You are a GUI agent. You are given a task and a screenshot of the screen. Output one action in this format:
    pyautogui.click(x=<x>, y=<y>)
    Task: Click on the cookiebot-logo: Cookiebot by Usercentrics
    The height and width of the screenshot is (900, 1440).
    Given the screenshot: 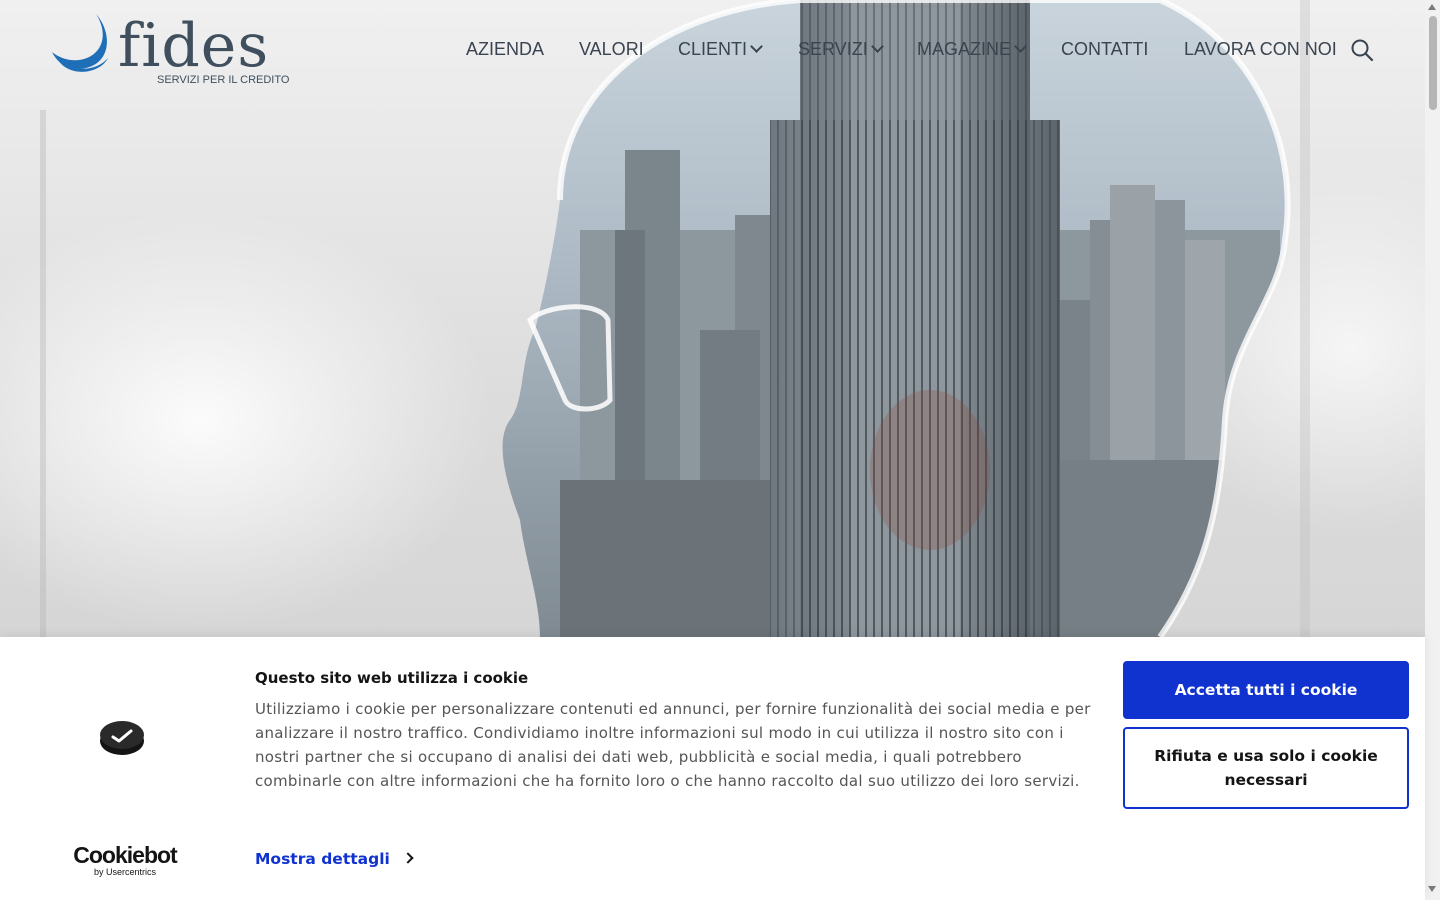 What is the action you would take?
    pyautogui.click(x=125, y=860)
    